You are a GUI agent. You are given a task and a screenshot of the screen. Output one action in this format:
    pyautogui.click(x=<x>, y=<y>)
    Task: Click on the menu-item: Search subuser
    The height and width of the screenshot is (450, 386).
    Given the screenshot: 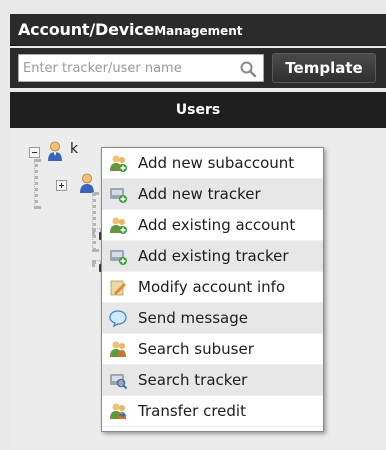 What is the action you would take?
    pyautogui.click(x=212, y=349)
    